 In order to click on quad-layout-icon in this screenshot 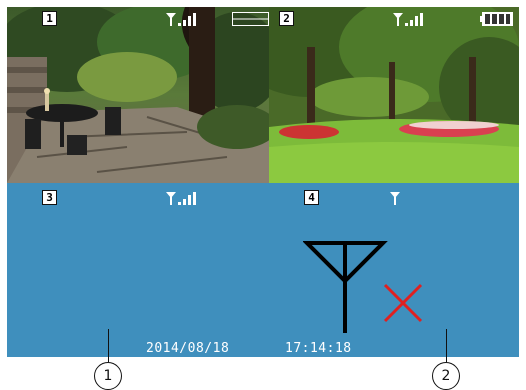, I will do `click(250, 19)`.